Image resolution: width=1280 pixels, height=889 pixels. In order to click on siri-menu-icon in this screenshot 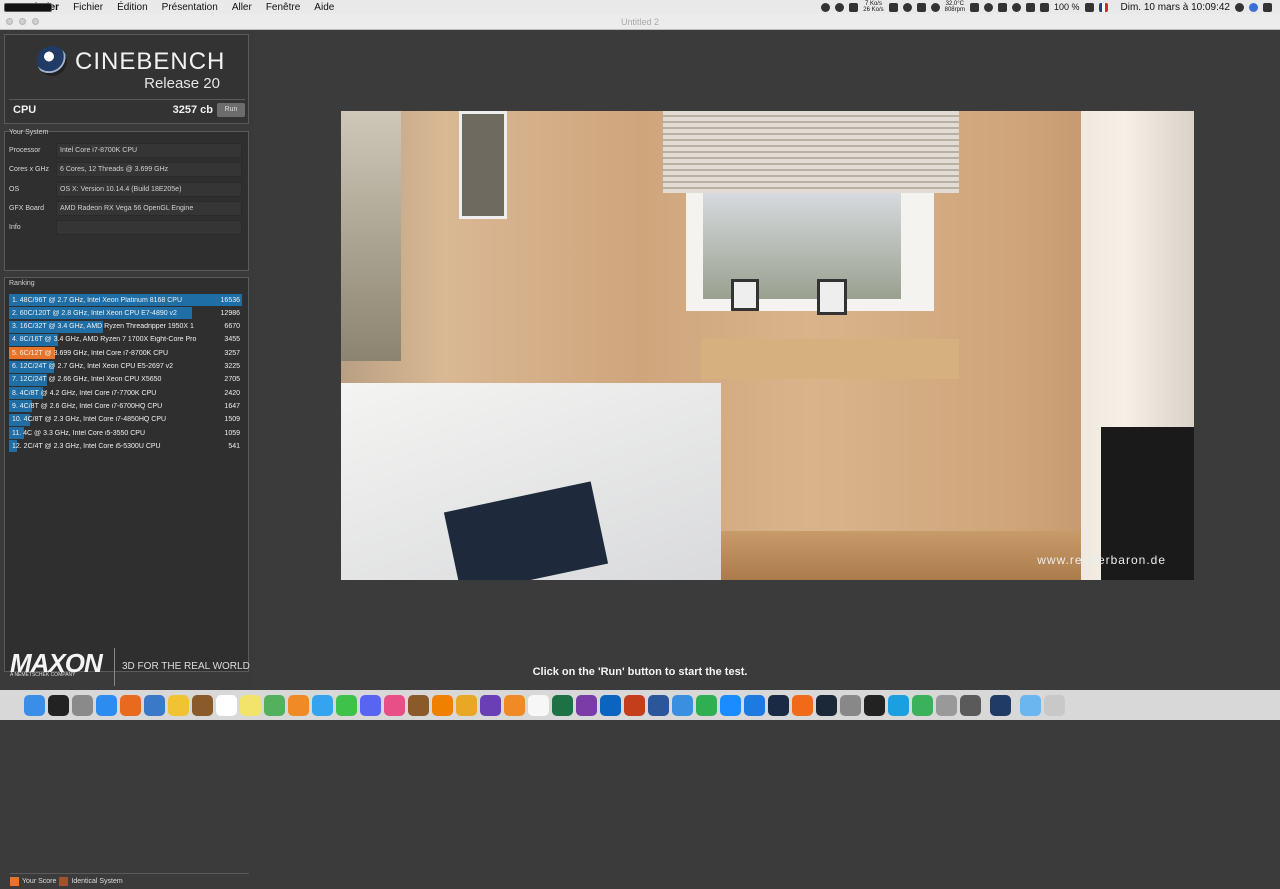, I will do `click(1253, 7)`.